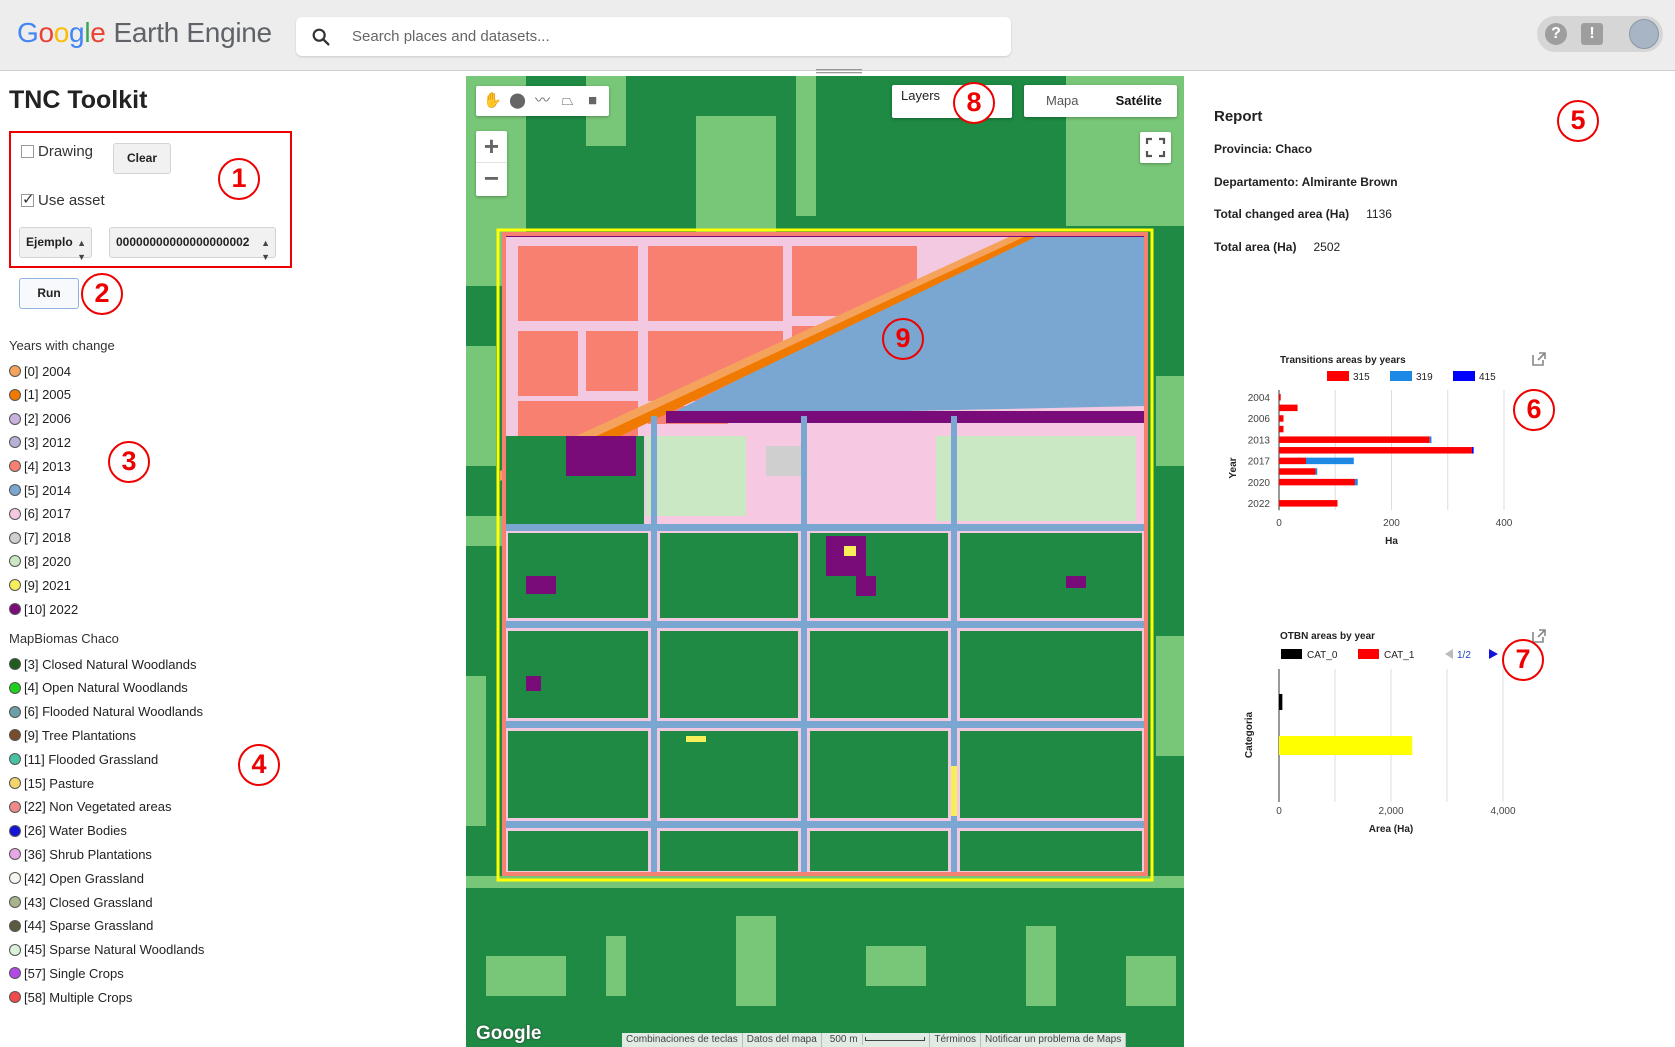  I want to click on polygon-icon: ⏢, so click(568, 101).